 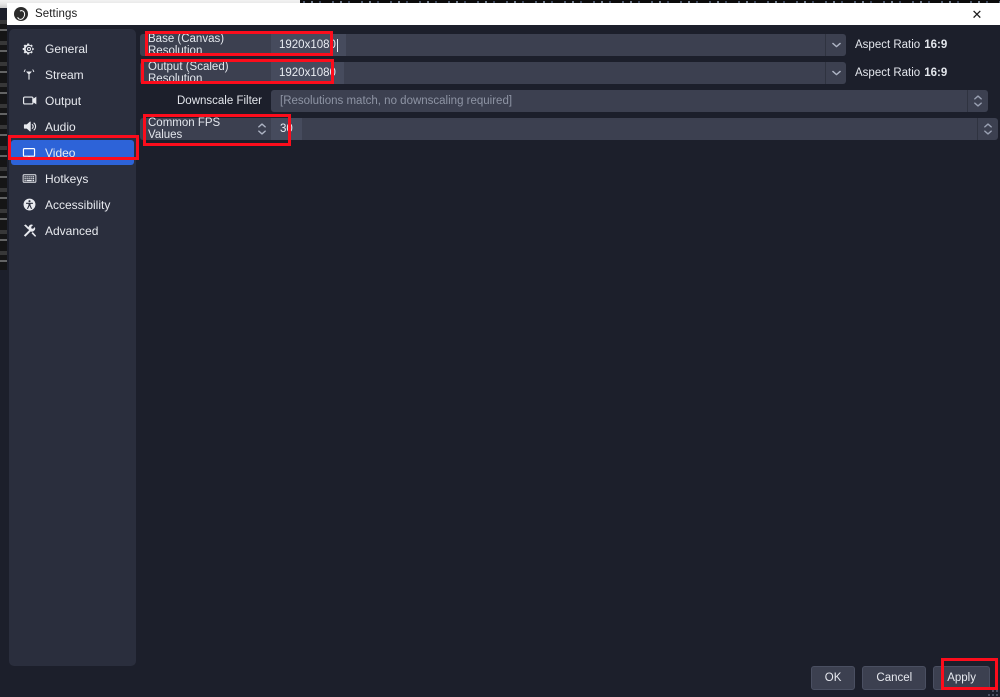 What do you see at coordinates (833, 678) in the screenshot?
I see `ok-button: OK` at bounding box center [833, 678].